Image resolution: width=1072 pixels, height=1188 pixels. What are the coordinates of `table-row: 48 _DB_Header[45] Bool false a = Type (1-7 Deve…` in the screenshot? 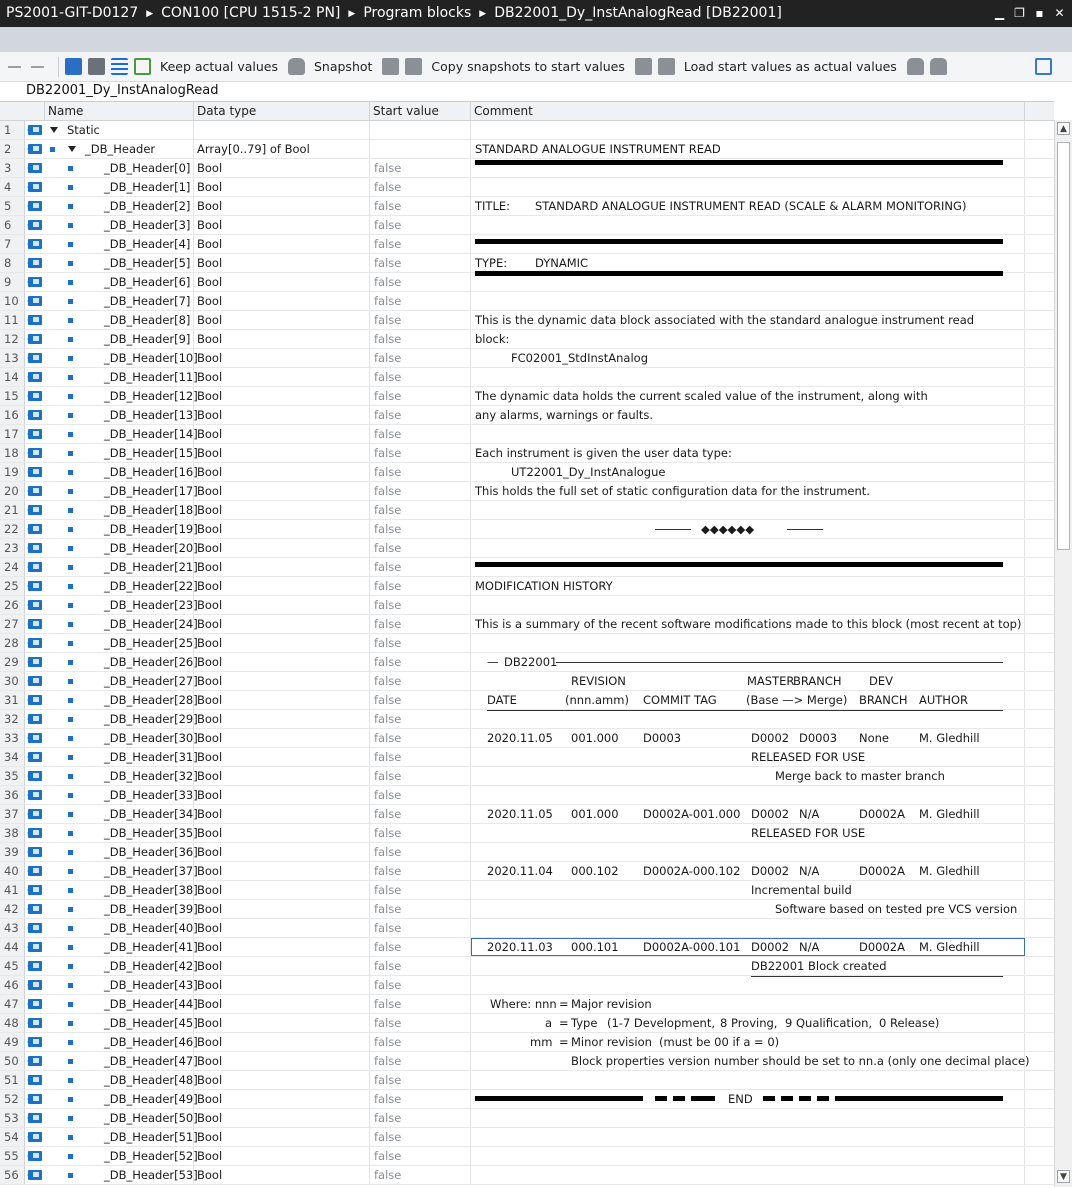 It's located at (527, 1023).